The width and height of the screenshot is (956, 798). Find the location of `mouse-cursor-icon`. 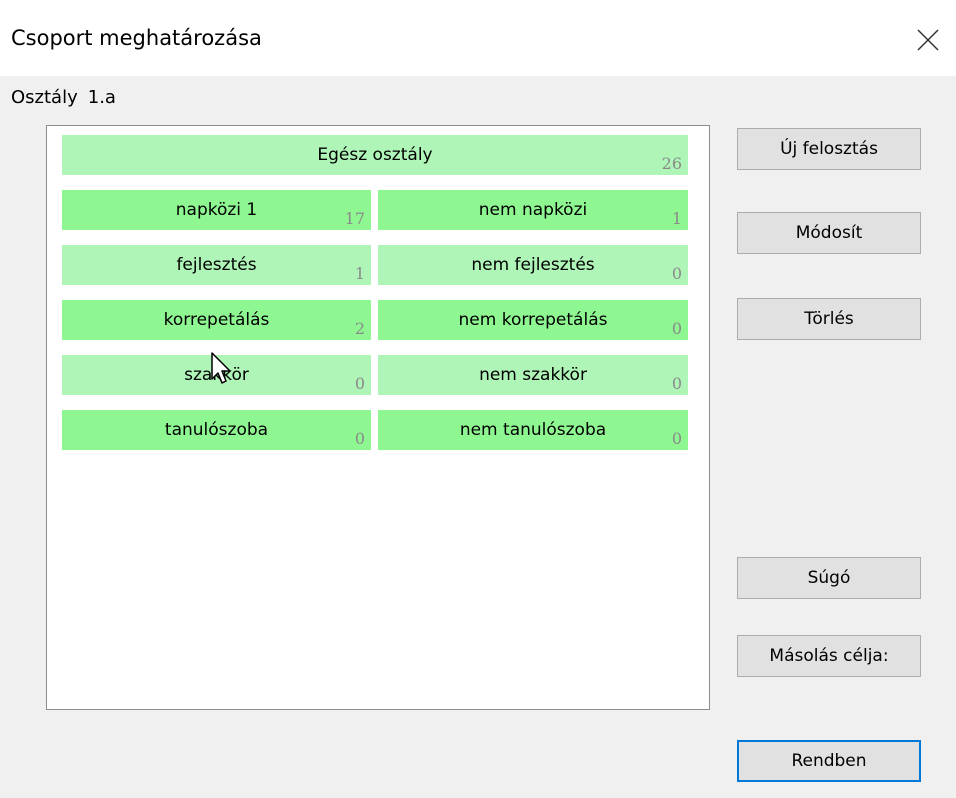

mouse-cursor-icon is located at coordinates (221, 368).